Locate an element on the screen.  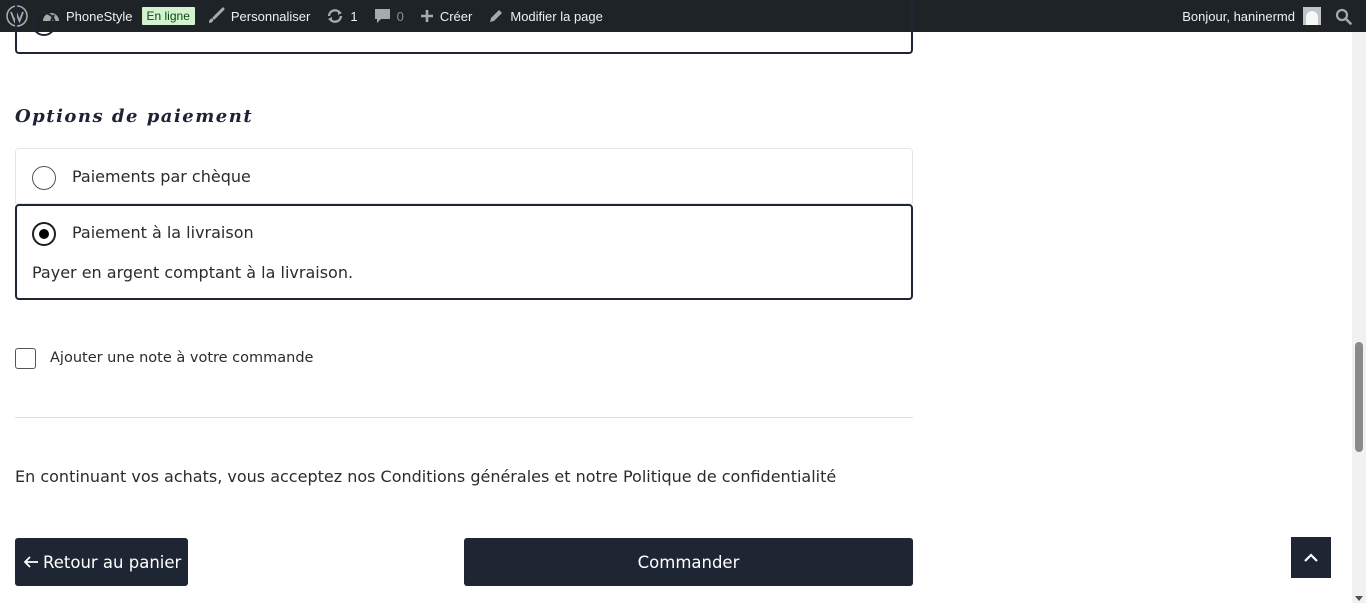
cod-radio is located at coordinates (44, 234).